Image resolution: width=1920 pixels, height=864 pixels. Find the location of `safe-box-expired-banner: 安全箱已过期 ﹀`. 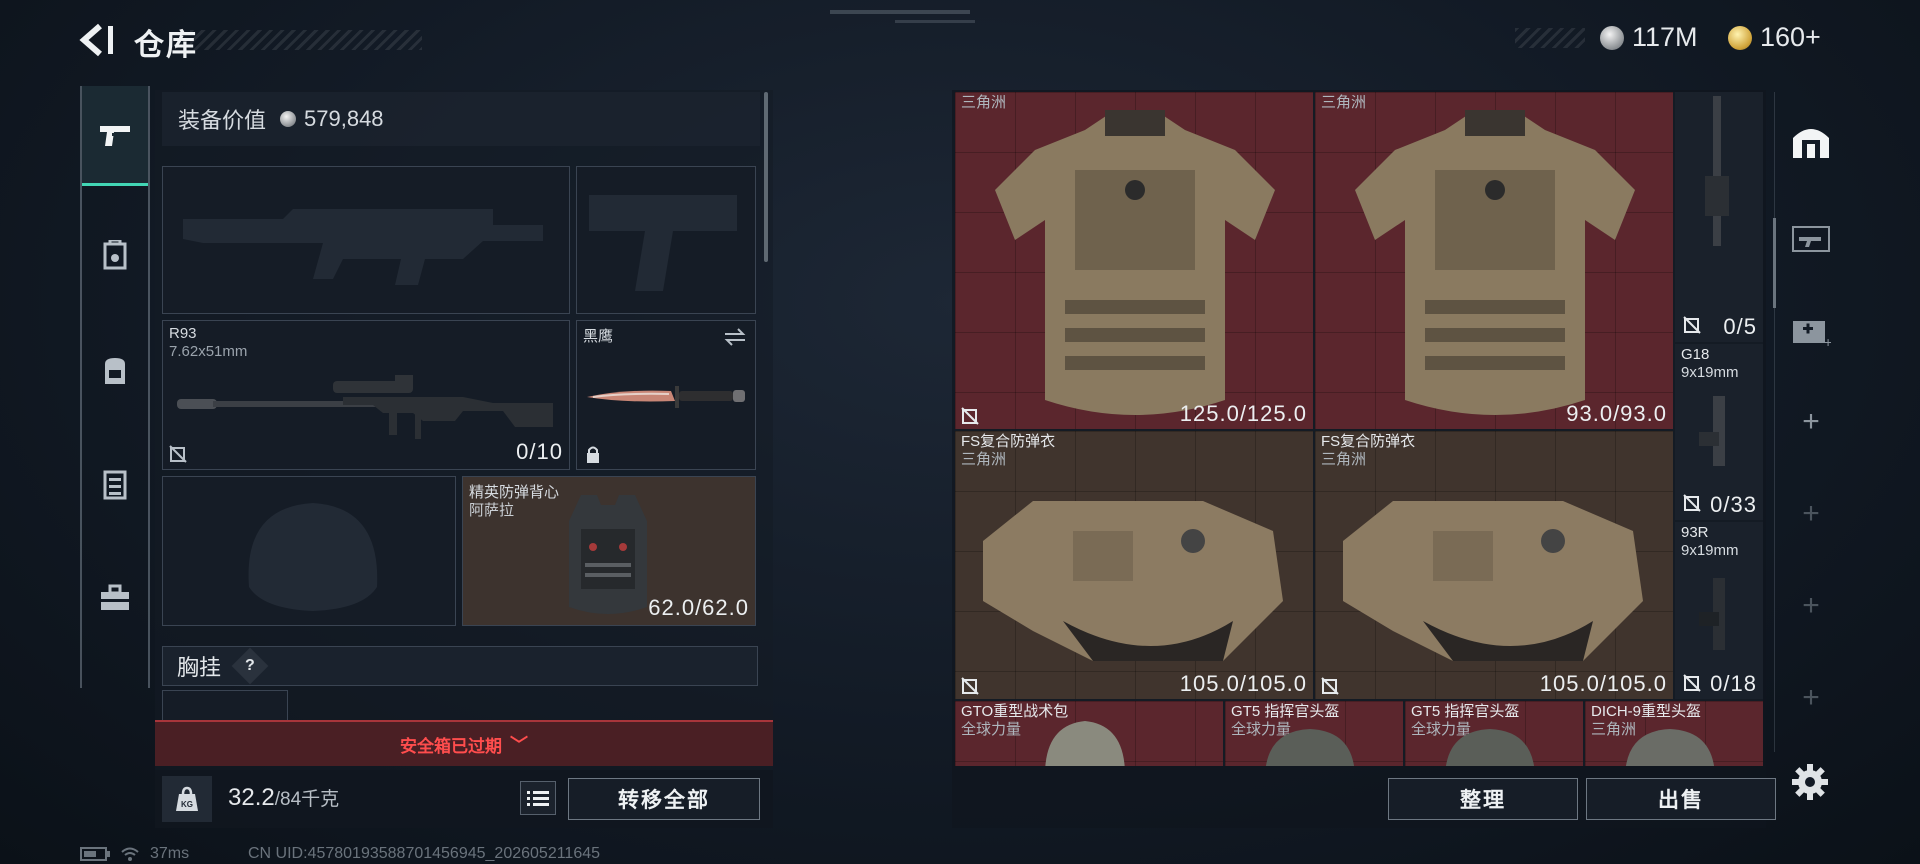

safe-box-expired-banner: 安全箱已过期 ﹀ is located at coordinates (464, 743).